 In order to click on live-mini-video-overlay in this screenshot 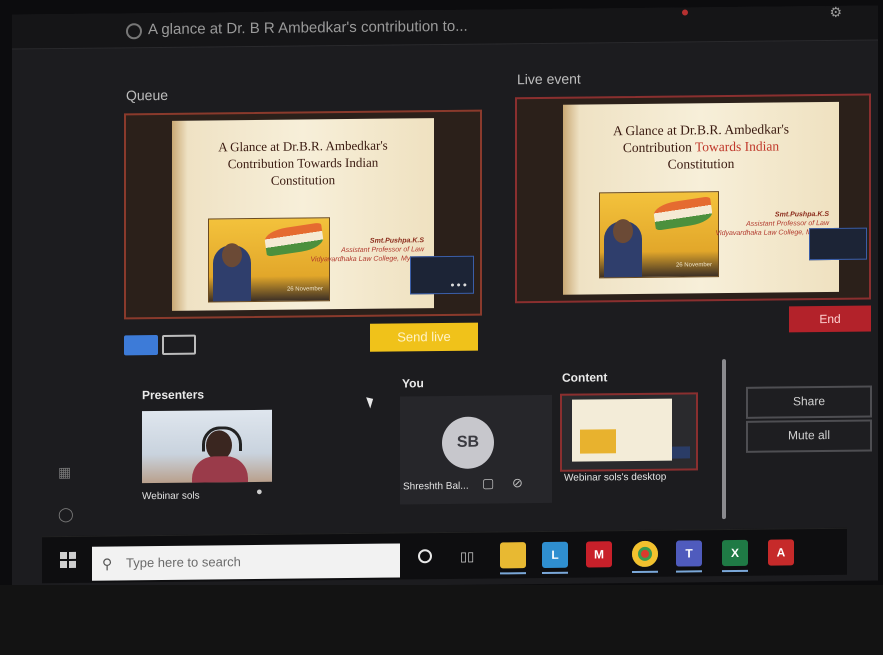, I will do `click(838, 244)`.